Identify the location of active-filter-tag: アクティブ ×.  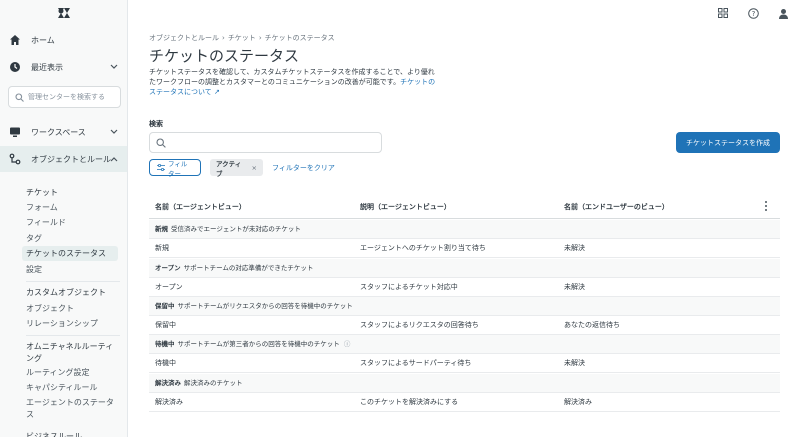
(236, 168).